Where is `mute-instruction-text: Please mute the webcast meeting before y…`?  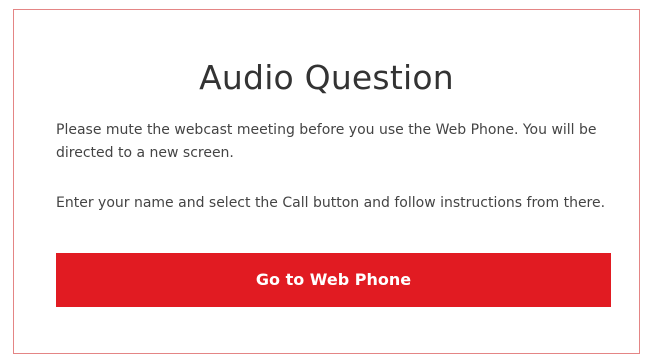 mute-instruction-text: Please mute the webcast meeting before y… is located at coordinates (326, 141).